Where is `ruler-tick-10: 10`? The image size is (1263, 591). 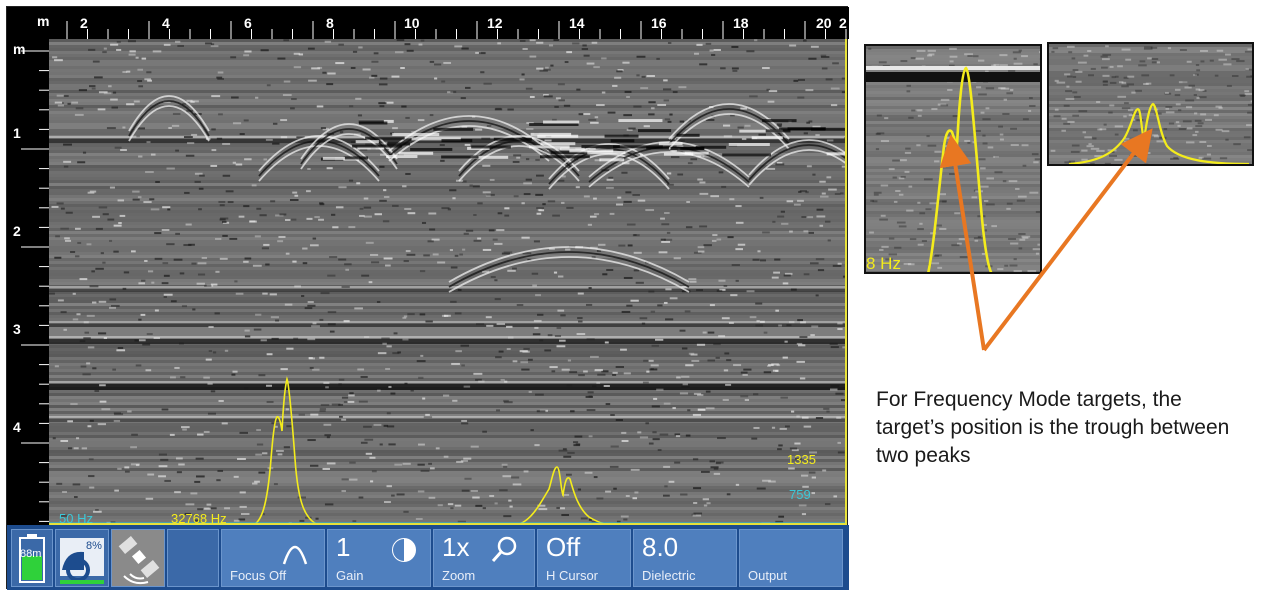
ruler-tick-10: 10 is located at coordinates (412, 23).